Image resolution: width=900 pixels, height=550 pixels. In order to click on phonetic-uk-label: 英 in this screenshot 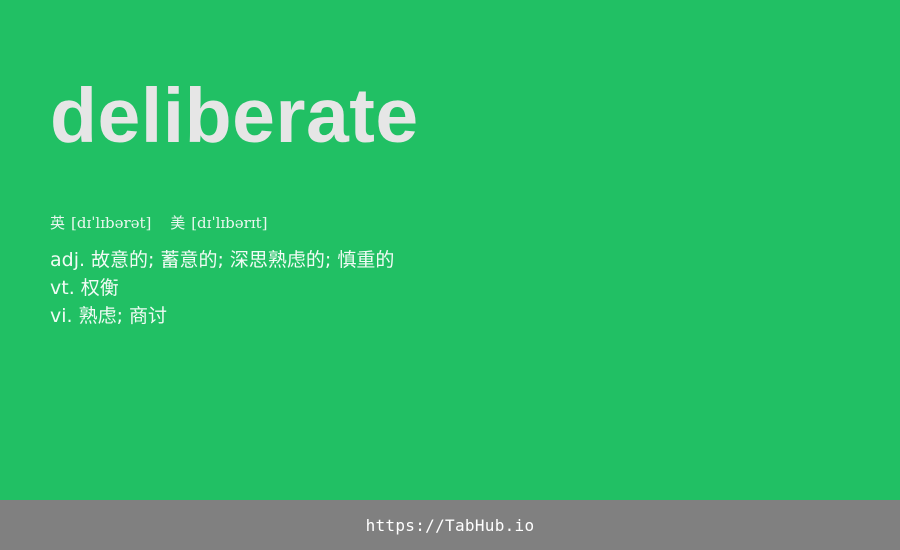, I will do `click(58, 223)`.